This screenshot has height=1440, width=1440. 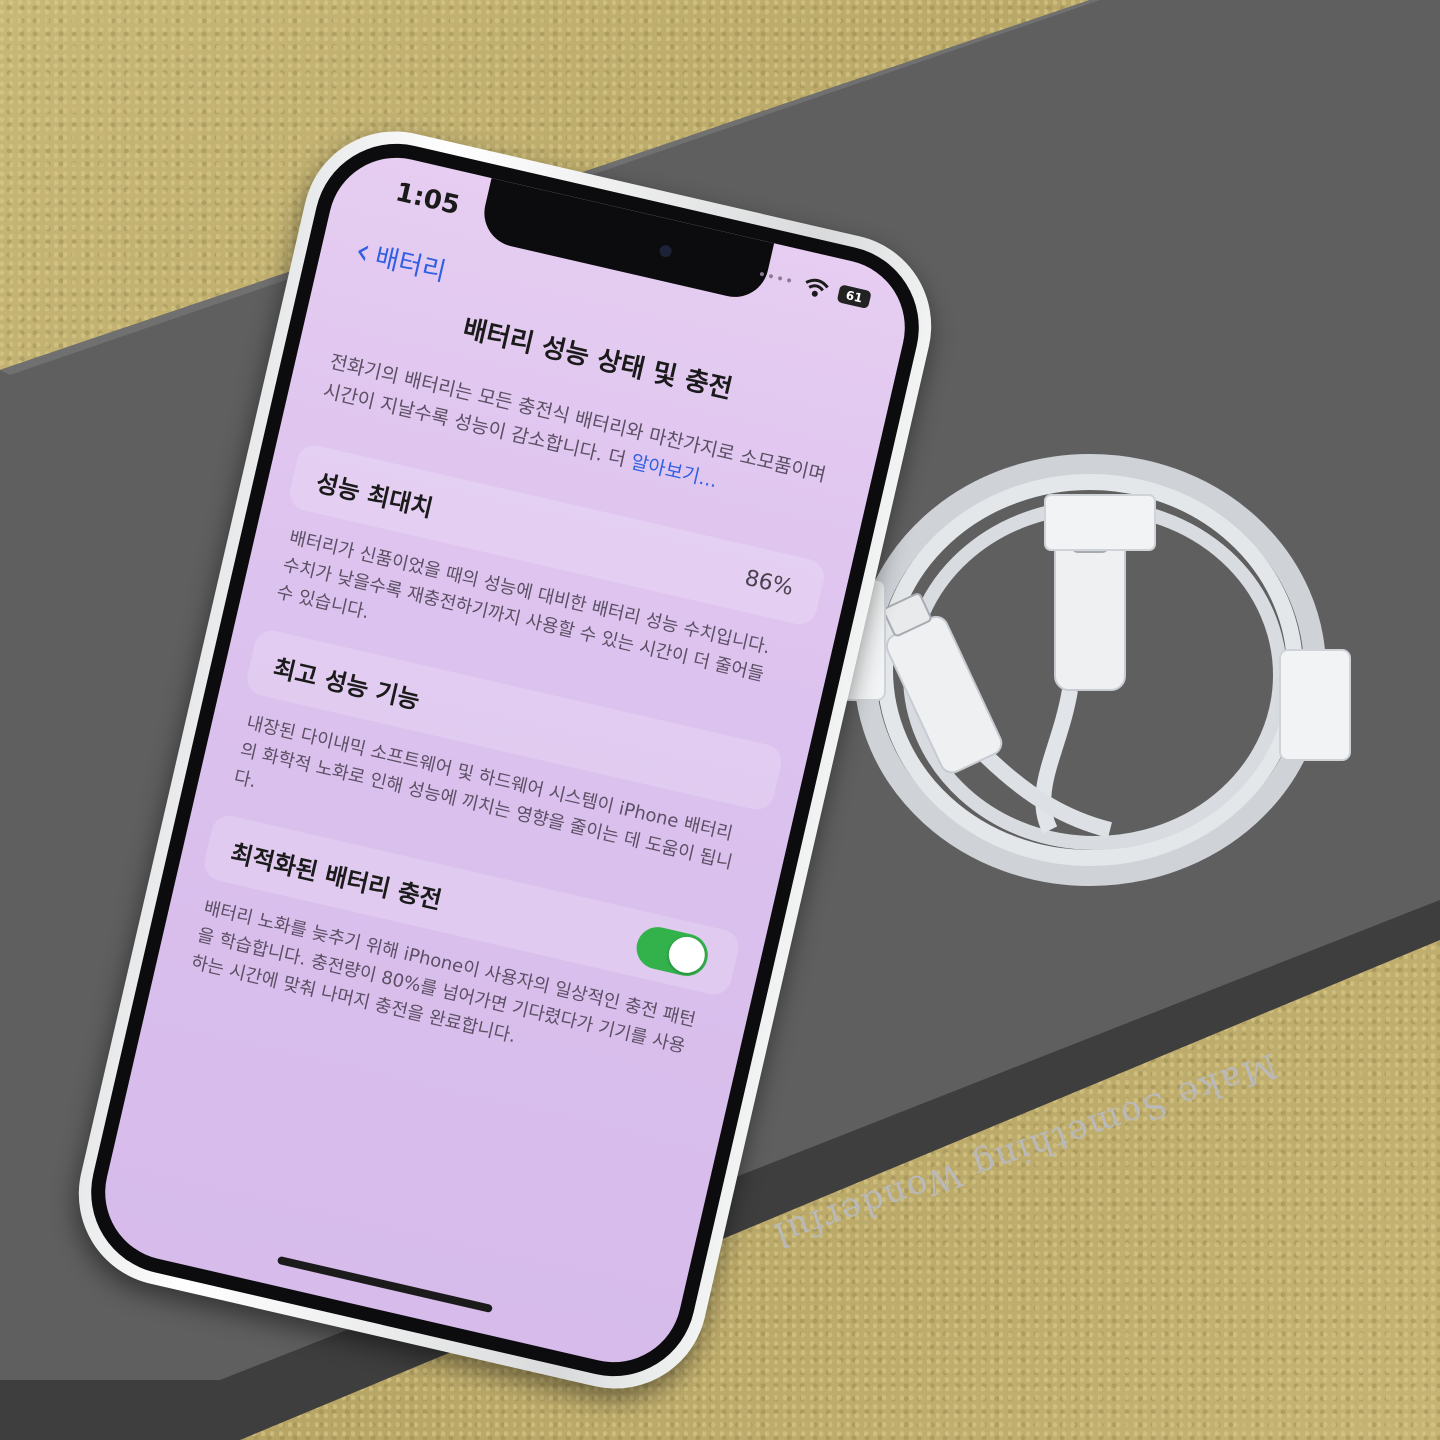 What do you see at coordinates (775, 278) in the screenshot?
I see `signal-icon: ••••` at bounding box center [775, 278].